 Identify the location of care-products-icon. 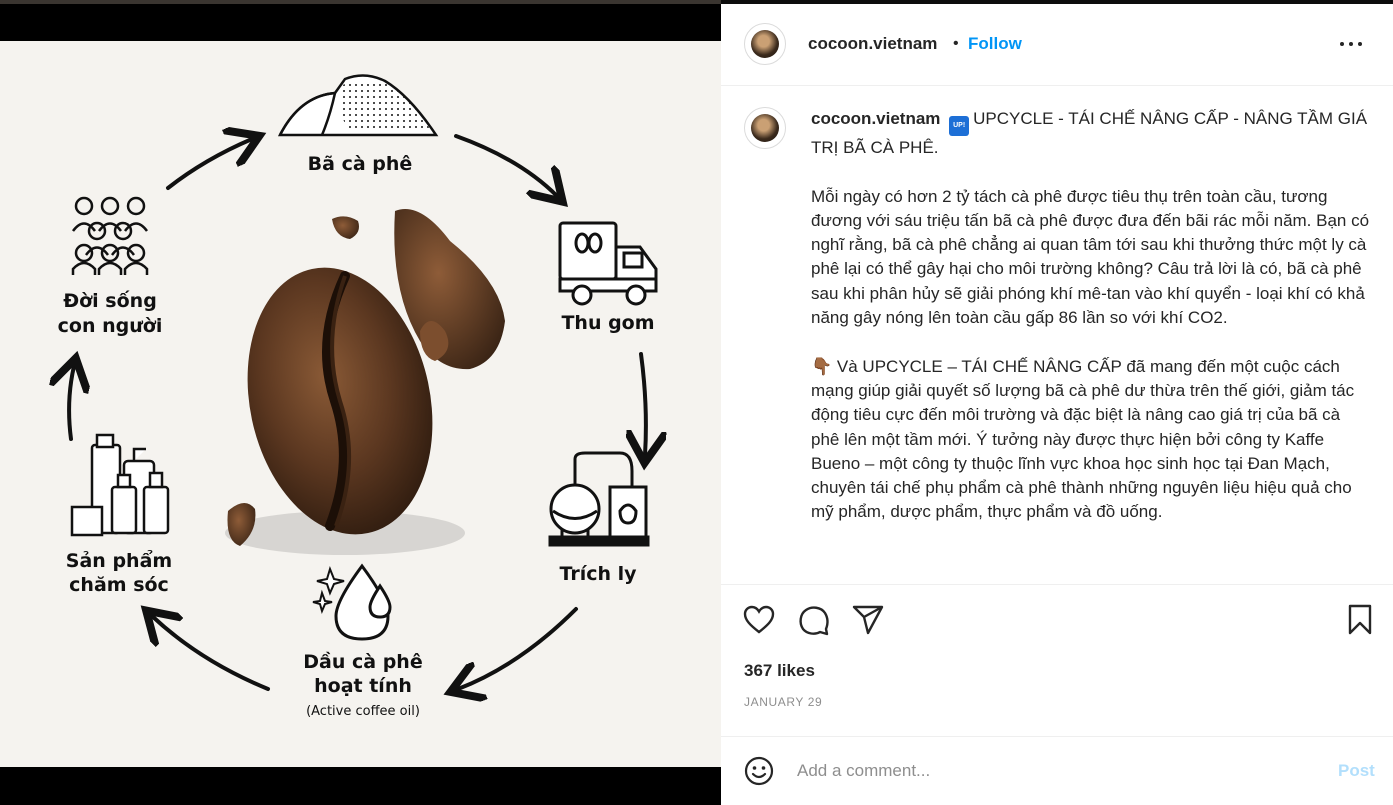
(120, 485).